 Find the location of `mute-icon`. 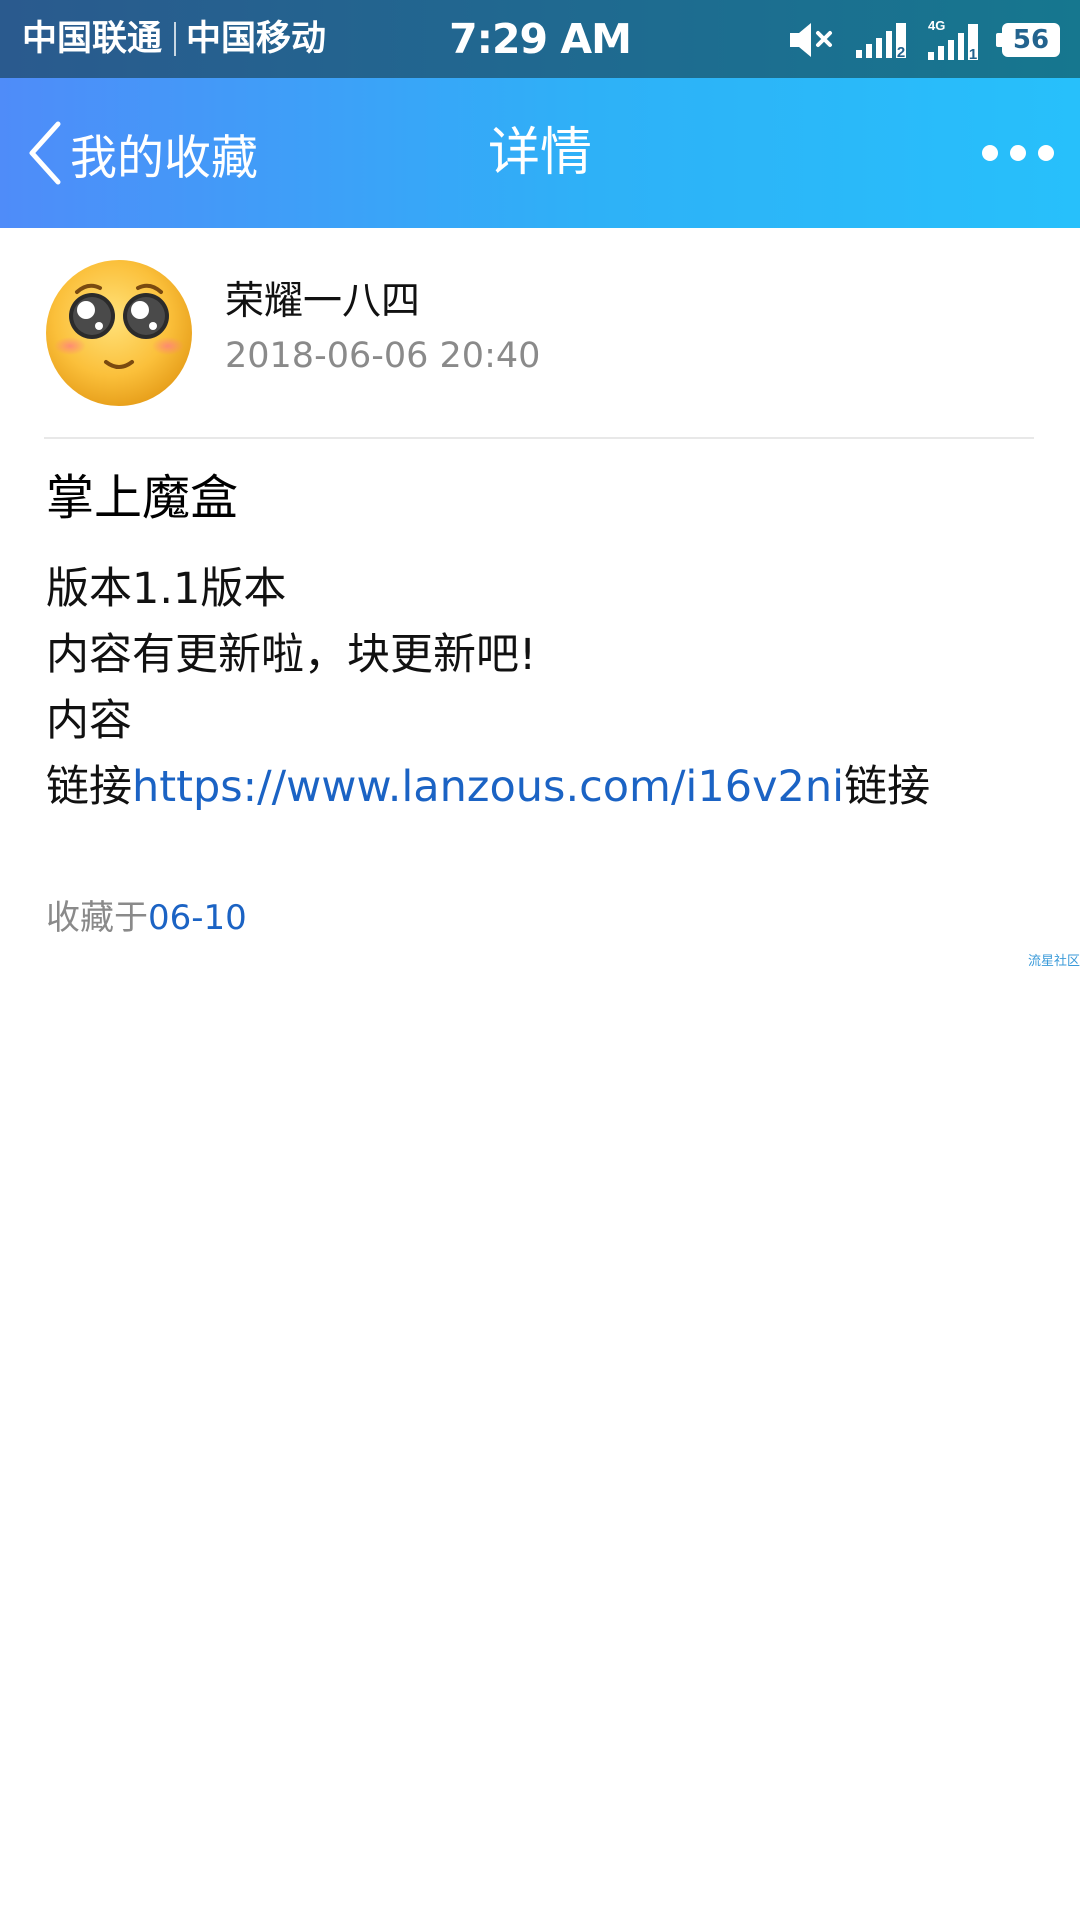

mute-icon is located at coordinates (811, 40).